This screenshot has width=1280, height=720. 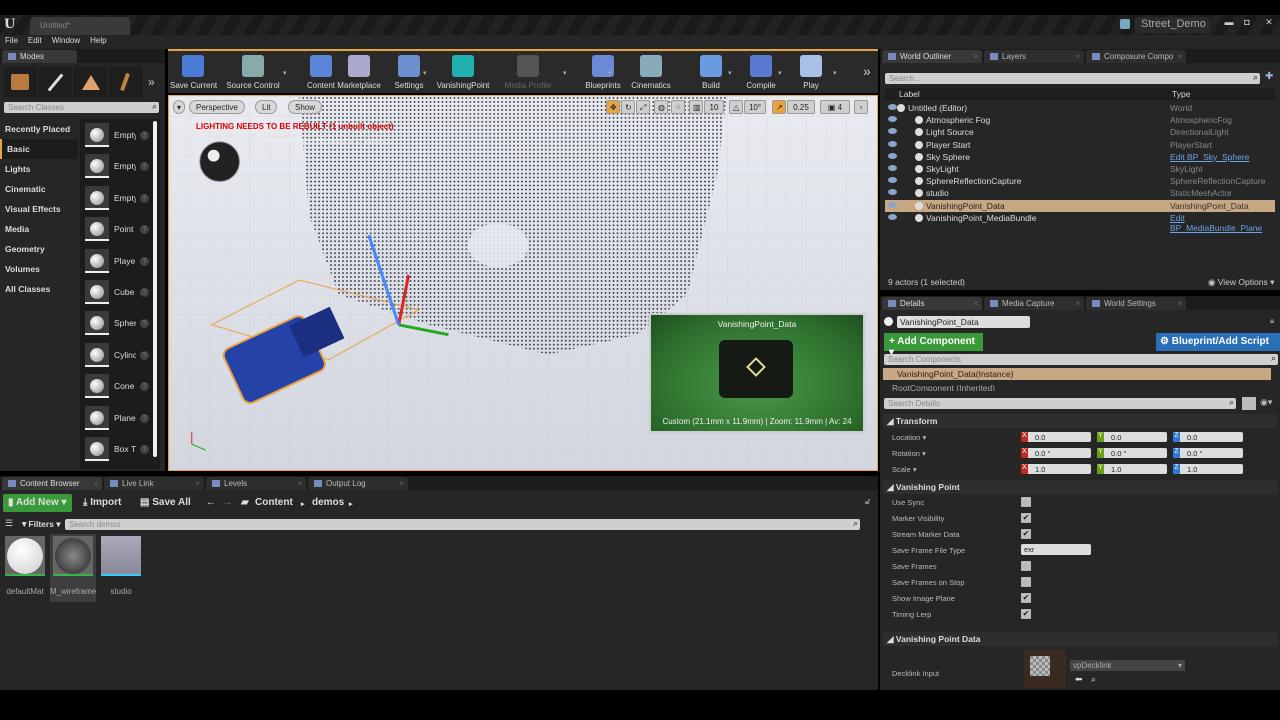 What do you see at coordinates (73, 568) in the screenshot?
I see `asset-m-wireframe: M_wireframe` at bounding box center [73, 568].